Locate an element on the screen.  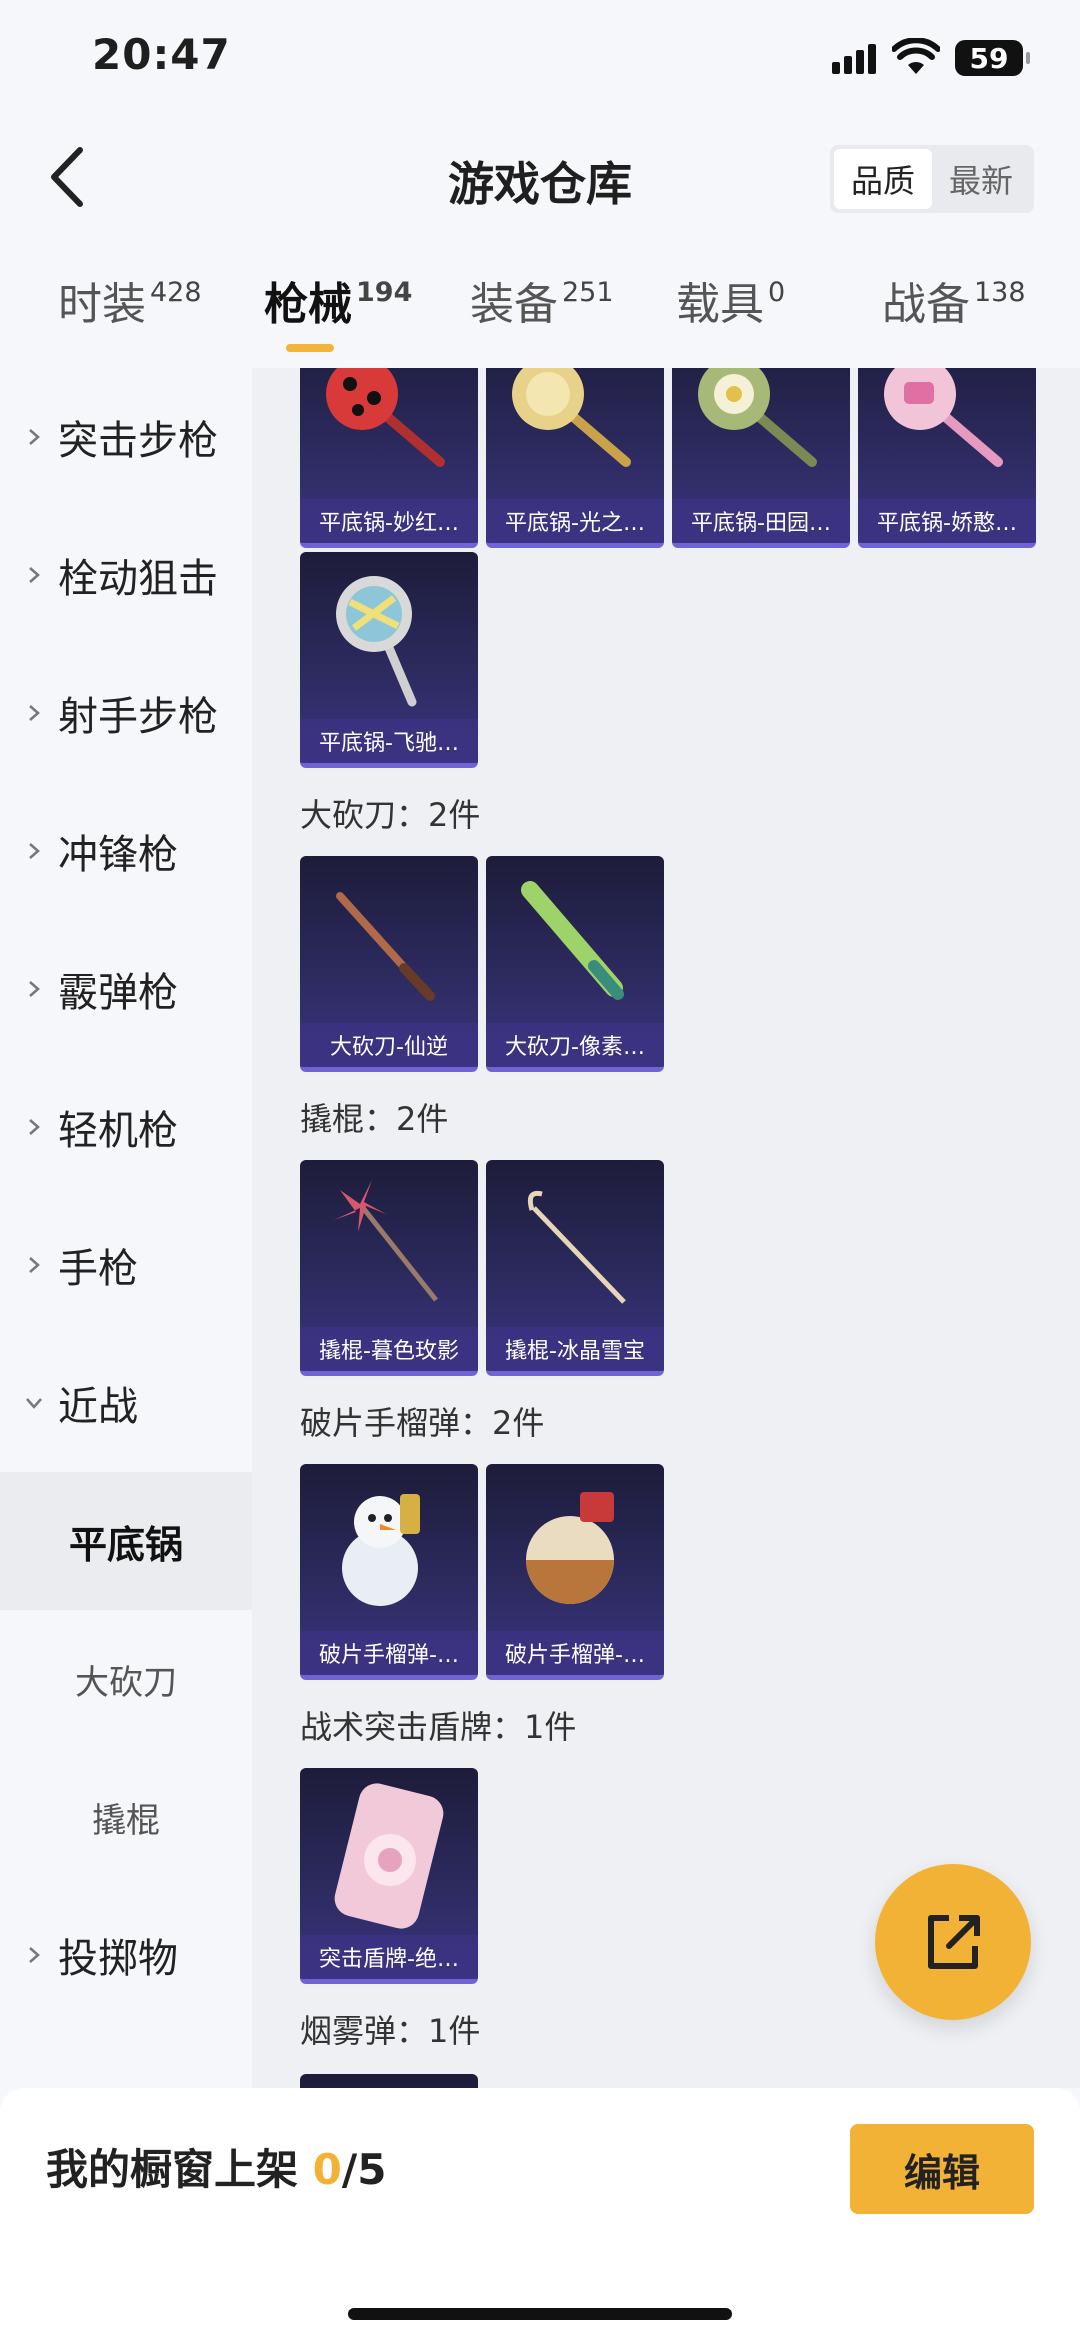
tab-supplies: 战备 138 is located at coordinates (954, 300).